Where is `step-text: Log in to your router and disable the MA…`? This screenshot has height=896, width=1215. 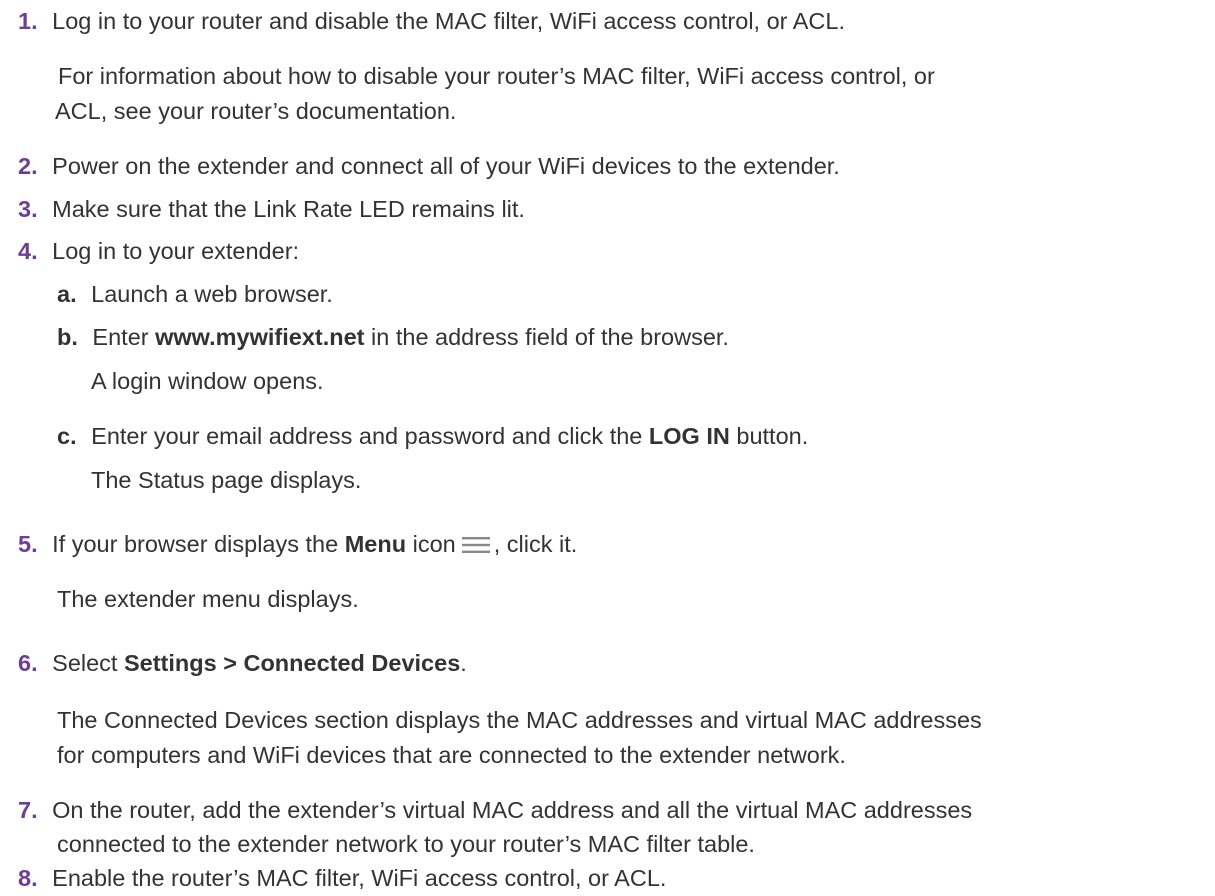
step-text: Log in to your router and disable the MA… is located at coordinates (448, 21).